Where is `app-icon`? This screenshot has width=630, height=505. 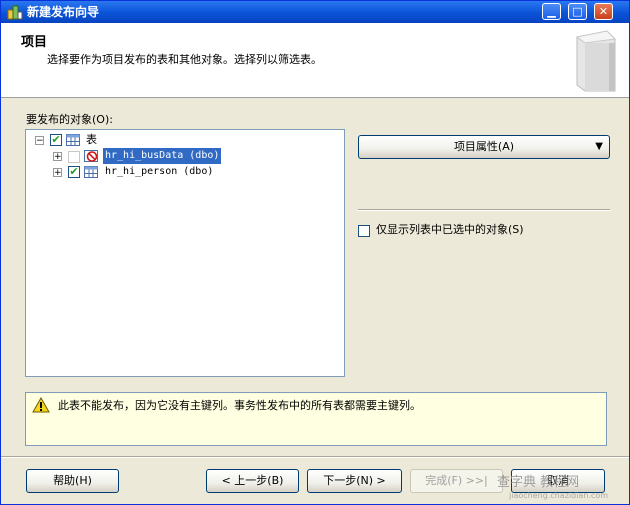
app-icon is located at coordinates (15, 12).